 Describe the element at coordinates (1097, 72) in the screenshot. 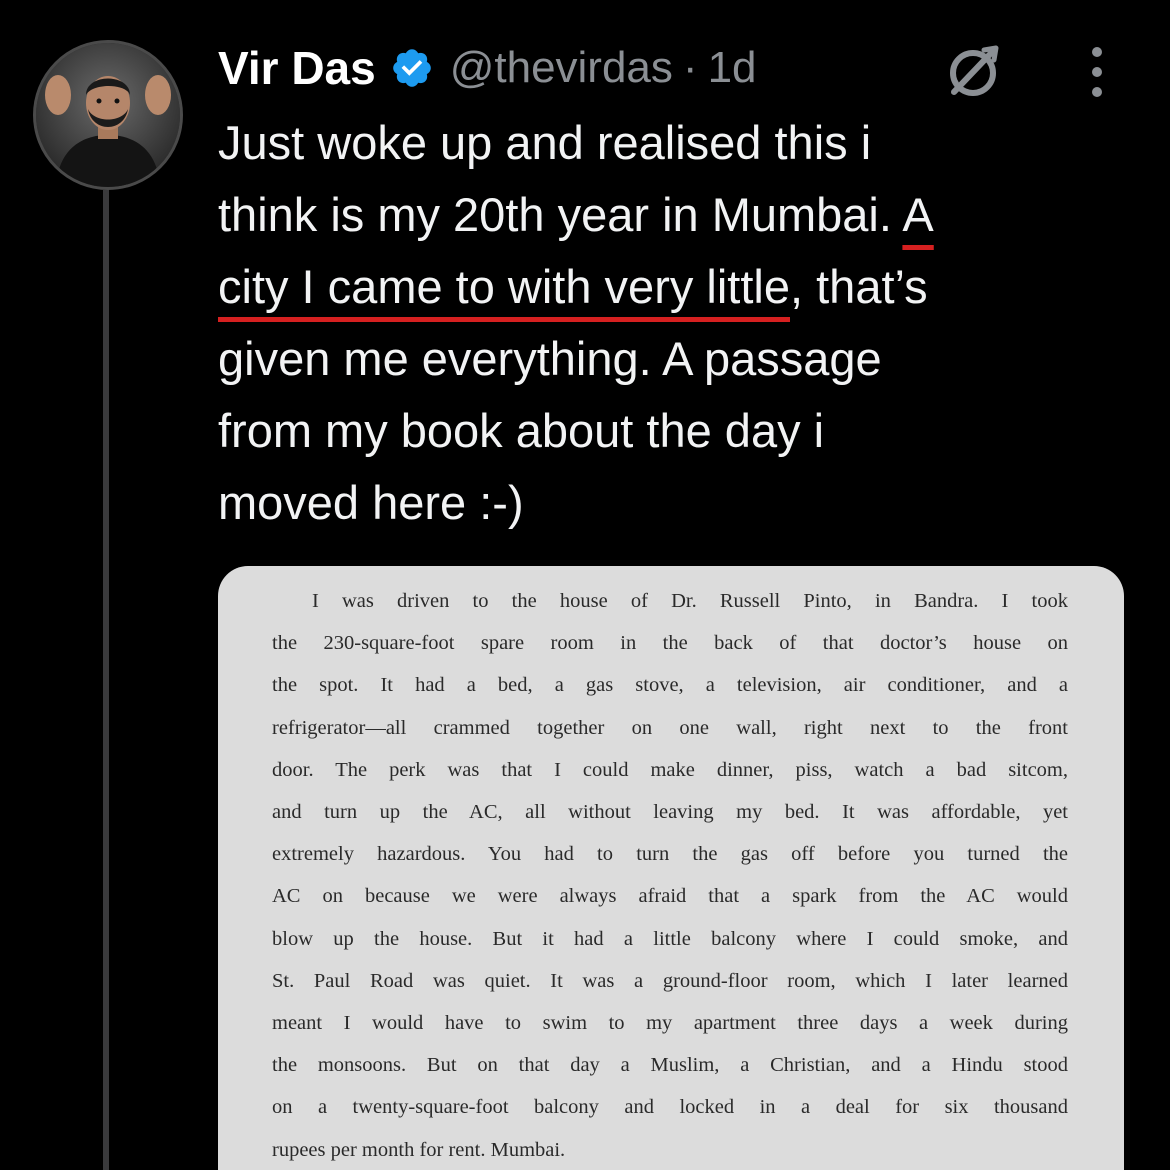

I see `more-vertical-icon` at that location.